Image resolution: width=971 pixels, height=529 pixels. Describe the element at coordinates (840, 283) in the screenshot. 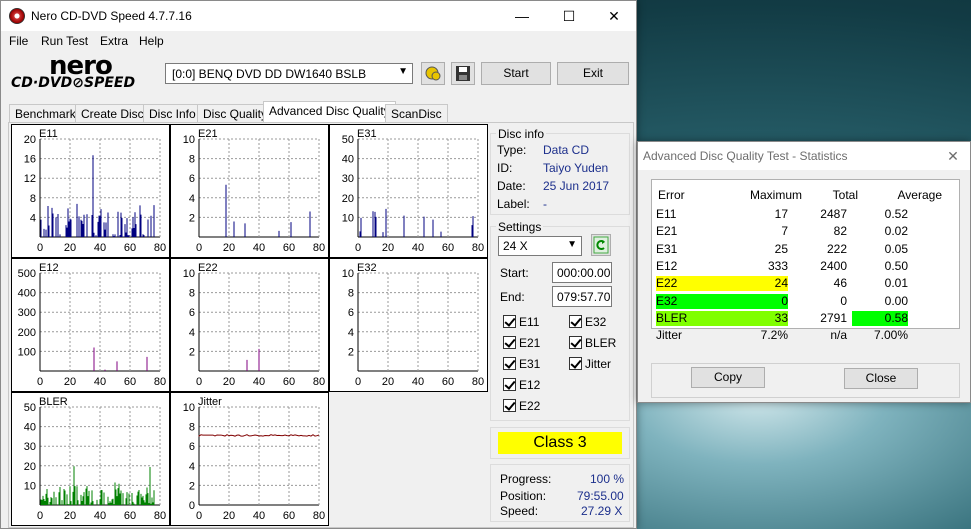

I see `stats-total-value: 46` at that location.